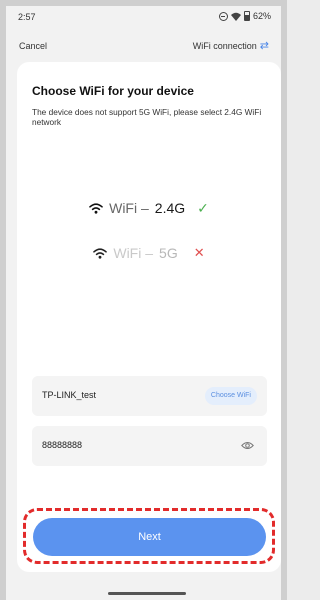 This screenshot has width=320, height=600. I want to click on cancel-button: Cancel, so click(33, 46).